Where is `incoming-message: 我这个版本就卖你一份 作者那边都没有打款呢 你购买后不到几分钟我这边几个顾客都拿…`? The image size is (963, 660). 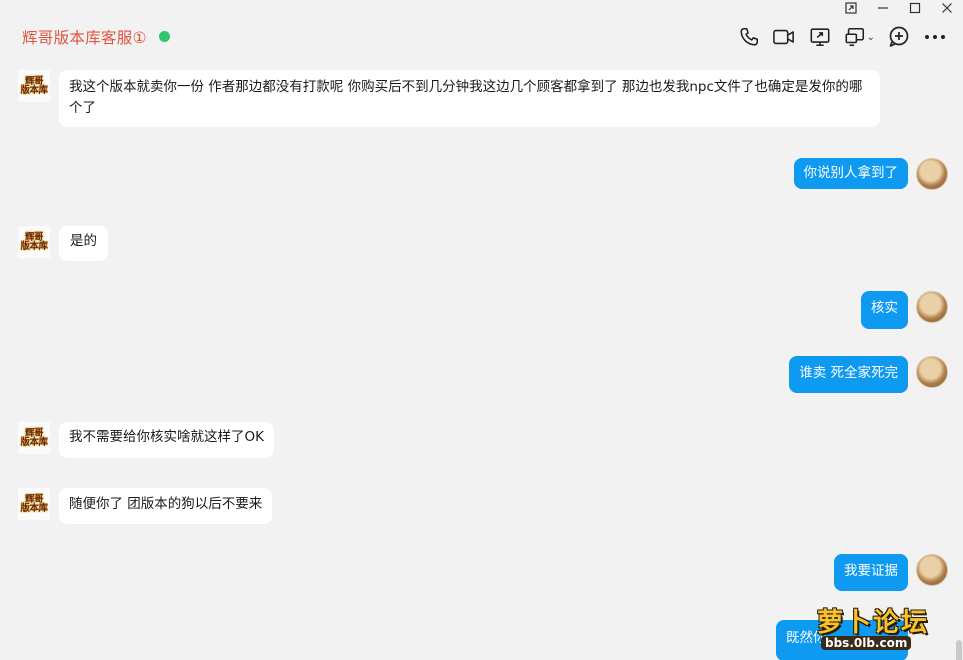 incoming-message: 我这个版本就卖你一份 作者那边都没有打款呢 你购买后不到几分钟我这边几个顾客都拿… is located at coordinates (469, 98).